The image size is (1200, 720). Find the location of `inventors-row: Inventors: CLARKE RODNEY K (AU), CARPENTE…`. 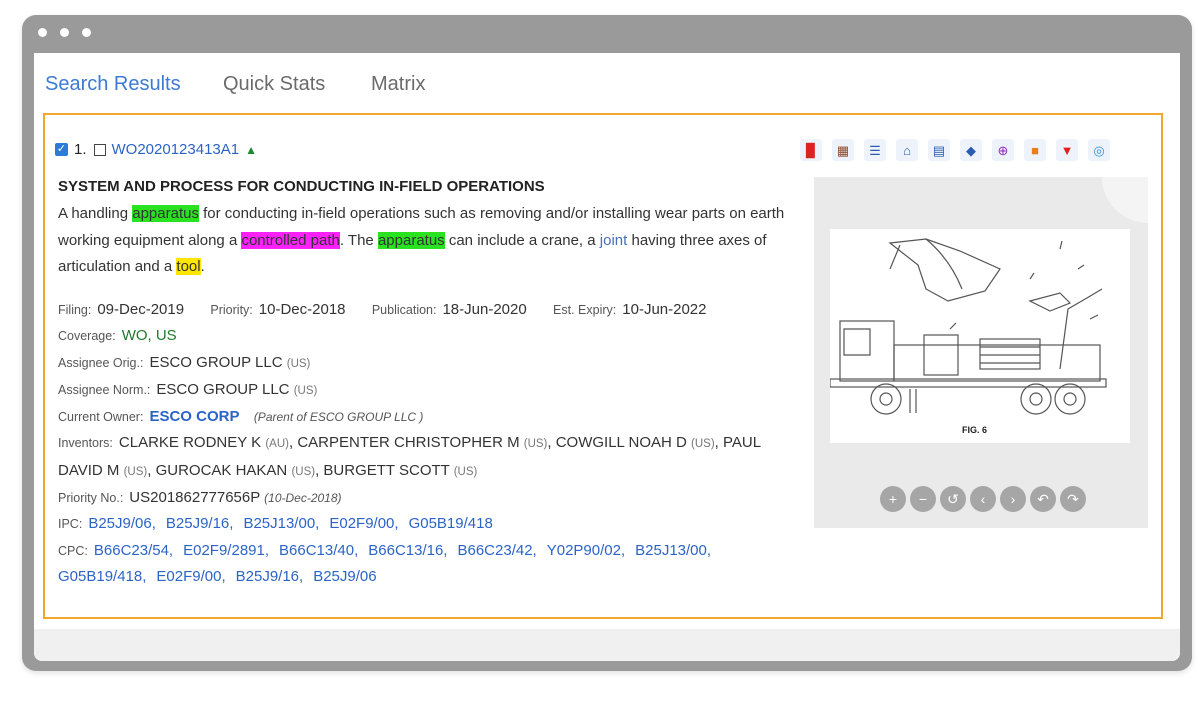

inventors-row: Inventors: CLARKE RODNEY K (AU), CARPENTE… is located at coordinates (410, 443).